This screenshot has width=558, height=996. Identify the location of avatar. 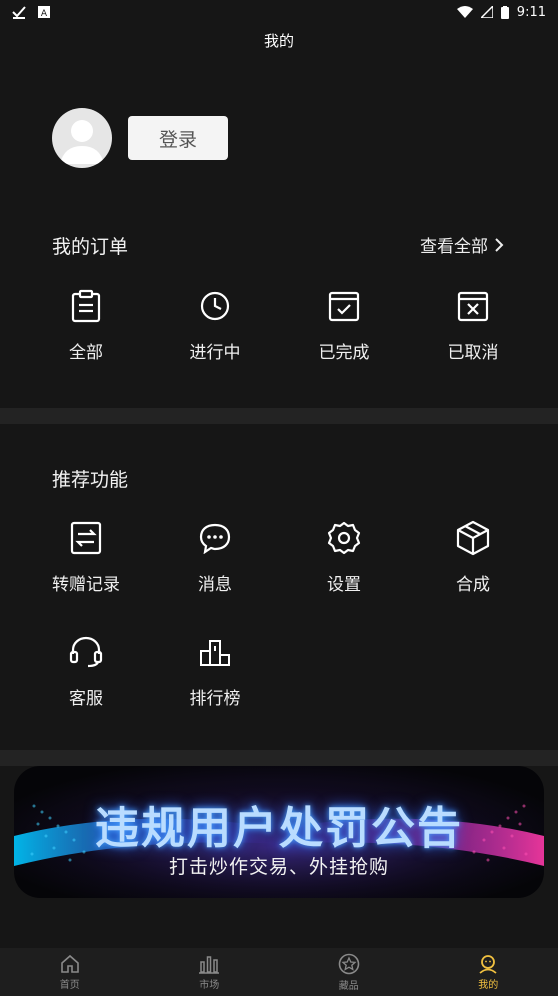
(82, 138).